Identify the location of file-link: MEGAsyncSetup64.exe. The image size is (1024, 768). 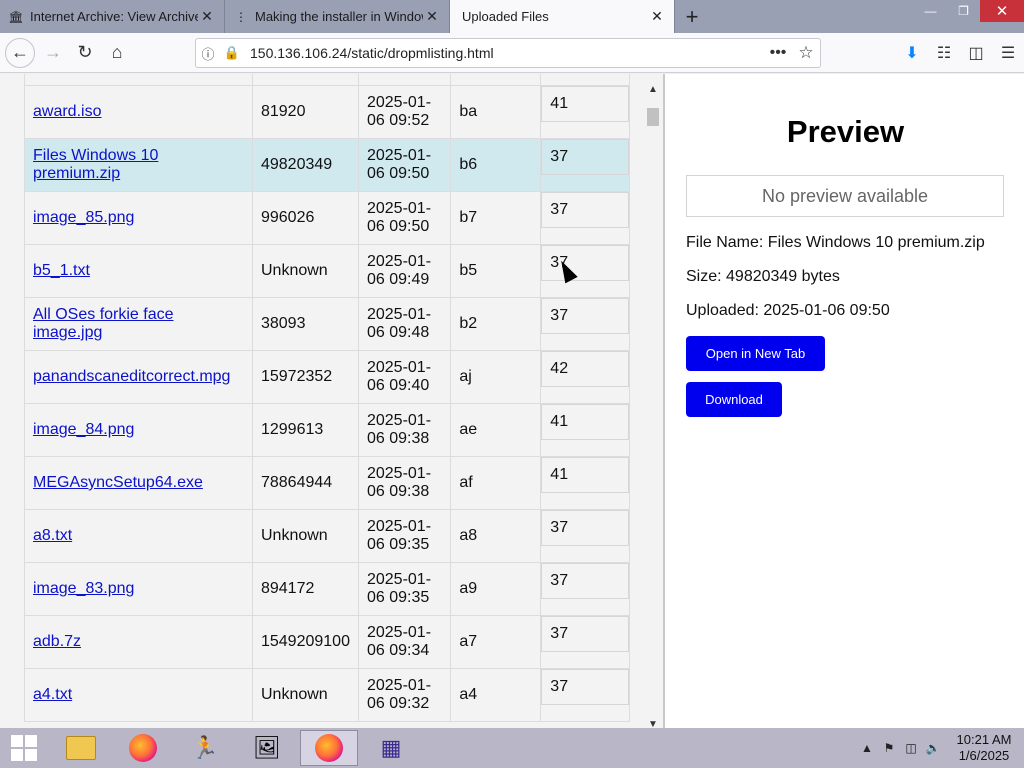
(138, 483).